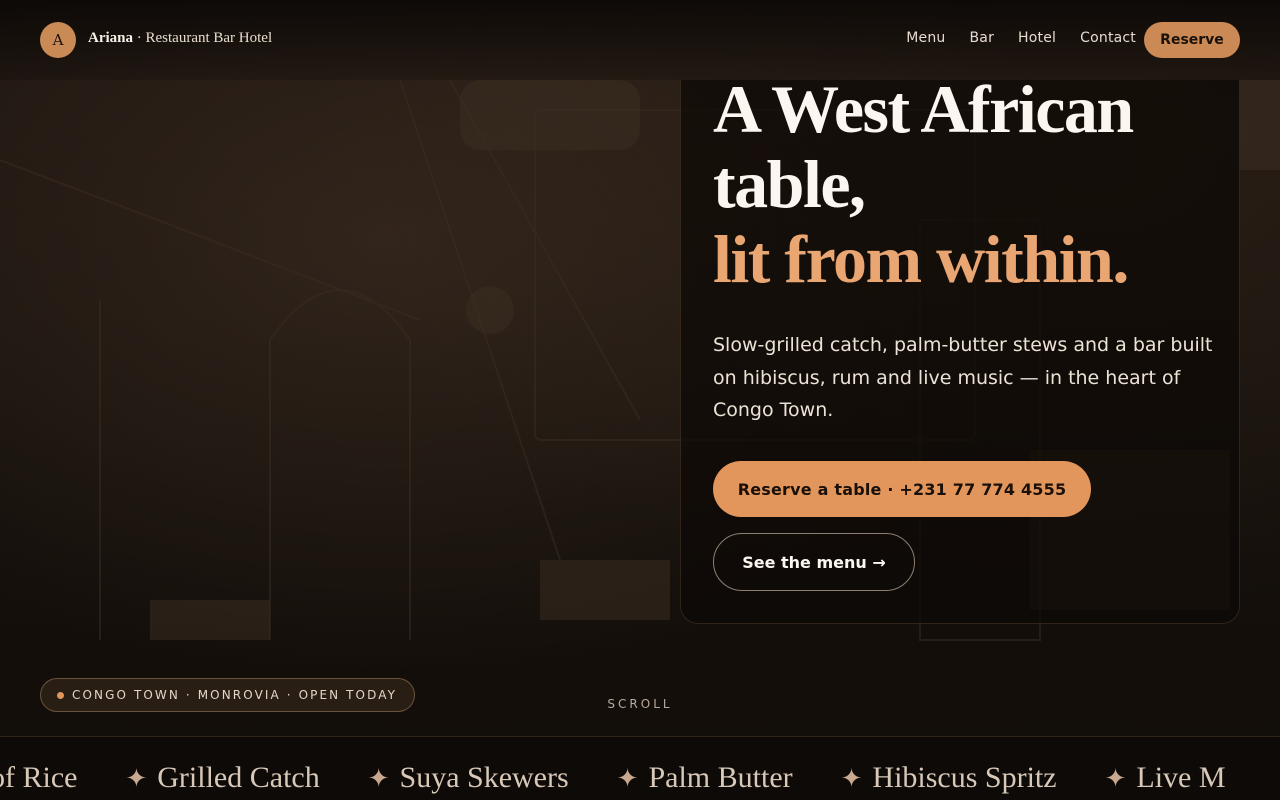 This screenshot has width=1280, height=800. What do you see at coordinates (921, 259) in the screenshot?
I see `headline-accent: lit from within.` at bounding box center [921, 259].